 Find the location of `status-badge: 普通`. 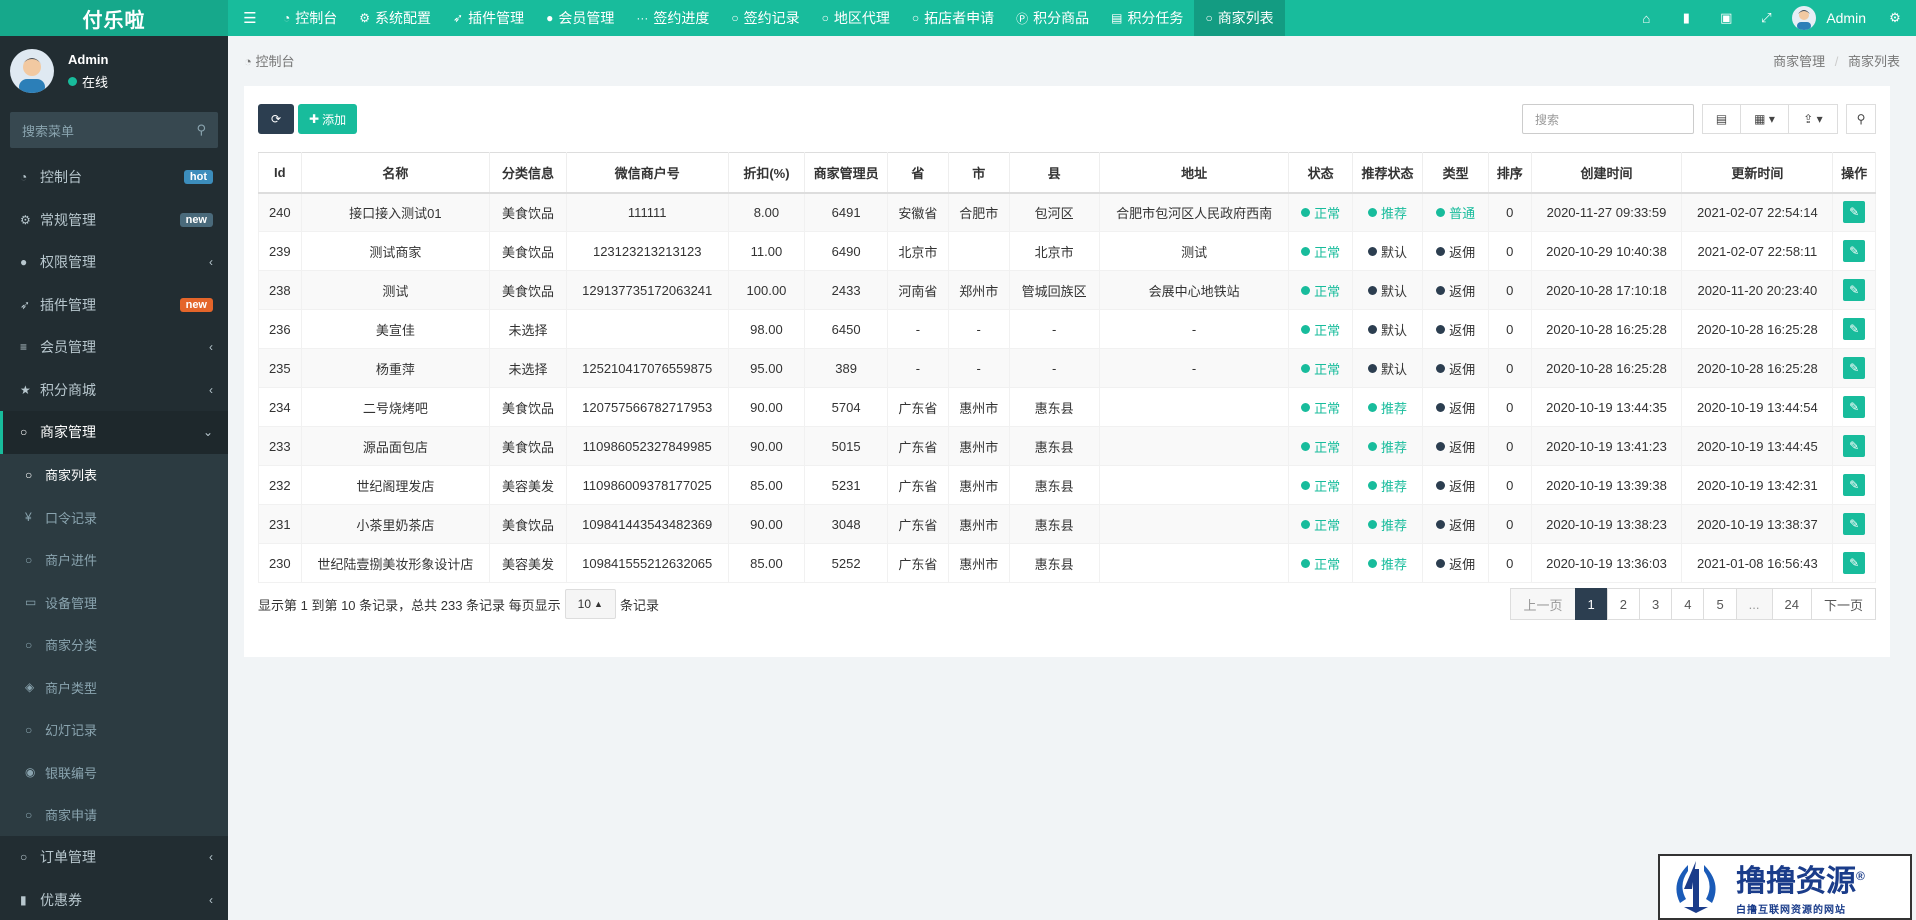

status-badge: 普通 is located at coordinates (1455, 212).